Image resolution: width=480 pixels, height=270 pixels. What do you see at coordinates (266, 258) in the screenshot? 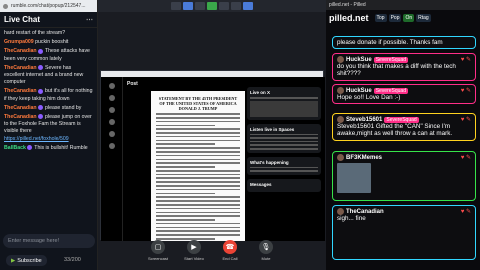
I see `control-label: Mute` at bounding box center [266, 258].